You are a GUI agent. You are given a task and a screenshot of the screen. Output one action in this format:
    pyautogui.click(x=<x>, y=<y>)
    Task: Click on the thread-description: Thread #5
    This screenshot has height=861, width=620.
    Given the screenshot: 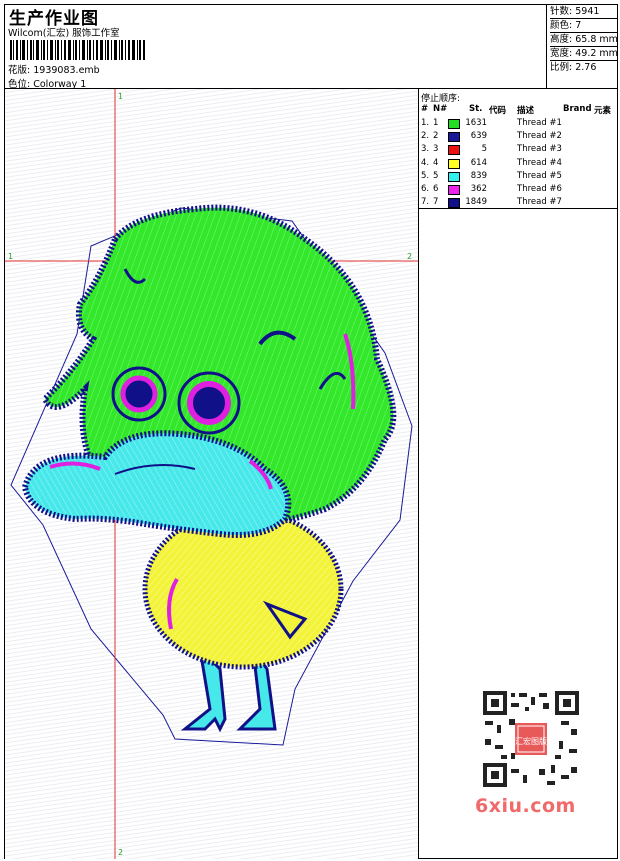 What is the action you would take?
    pyautogui.click(x=539, y=175)
    